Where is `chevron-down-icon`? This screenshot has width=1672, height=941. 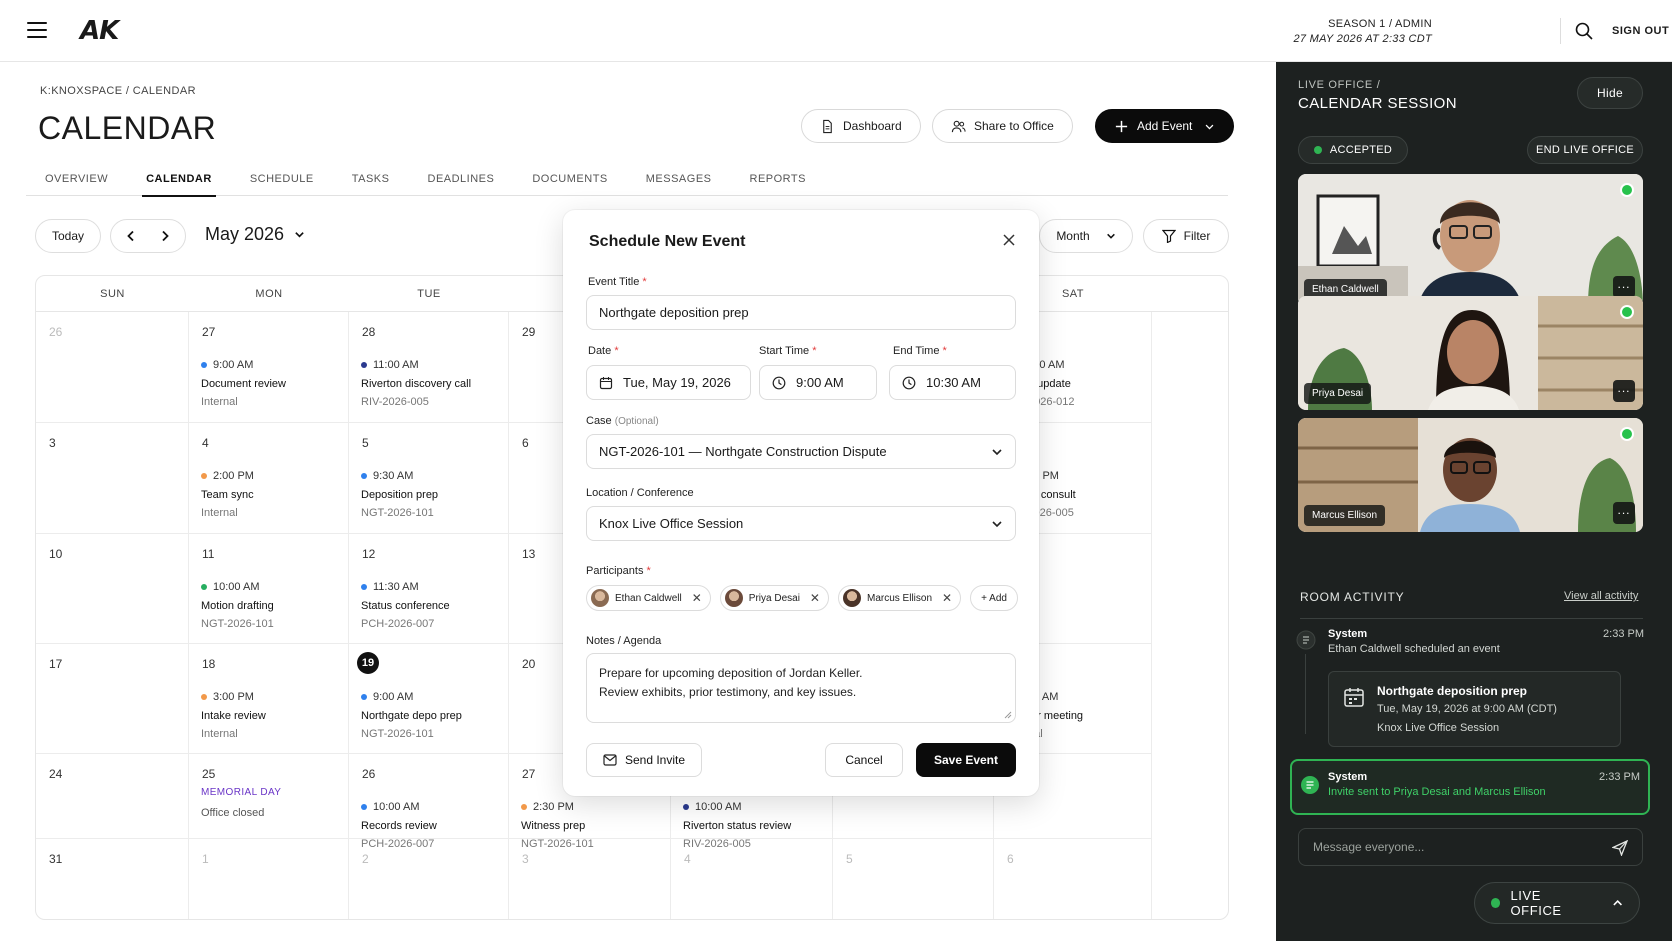 chevron-down-icon is located at coordinates (299, 235).